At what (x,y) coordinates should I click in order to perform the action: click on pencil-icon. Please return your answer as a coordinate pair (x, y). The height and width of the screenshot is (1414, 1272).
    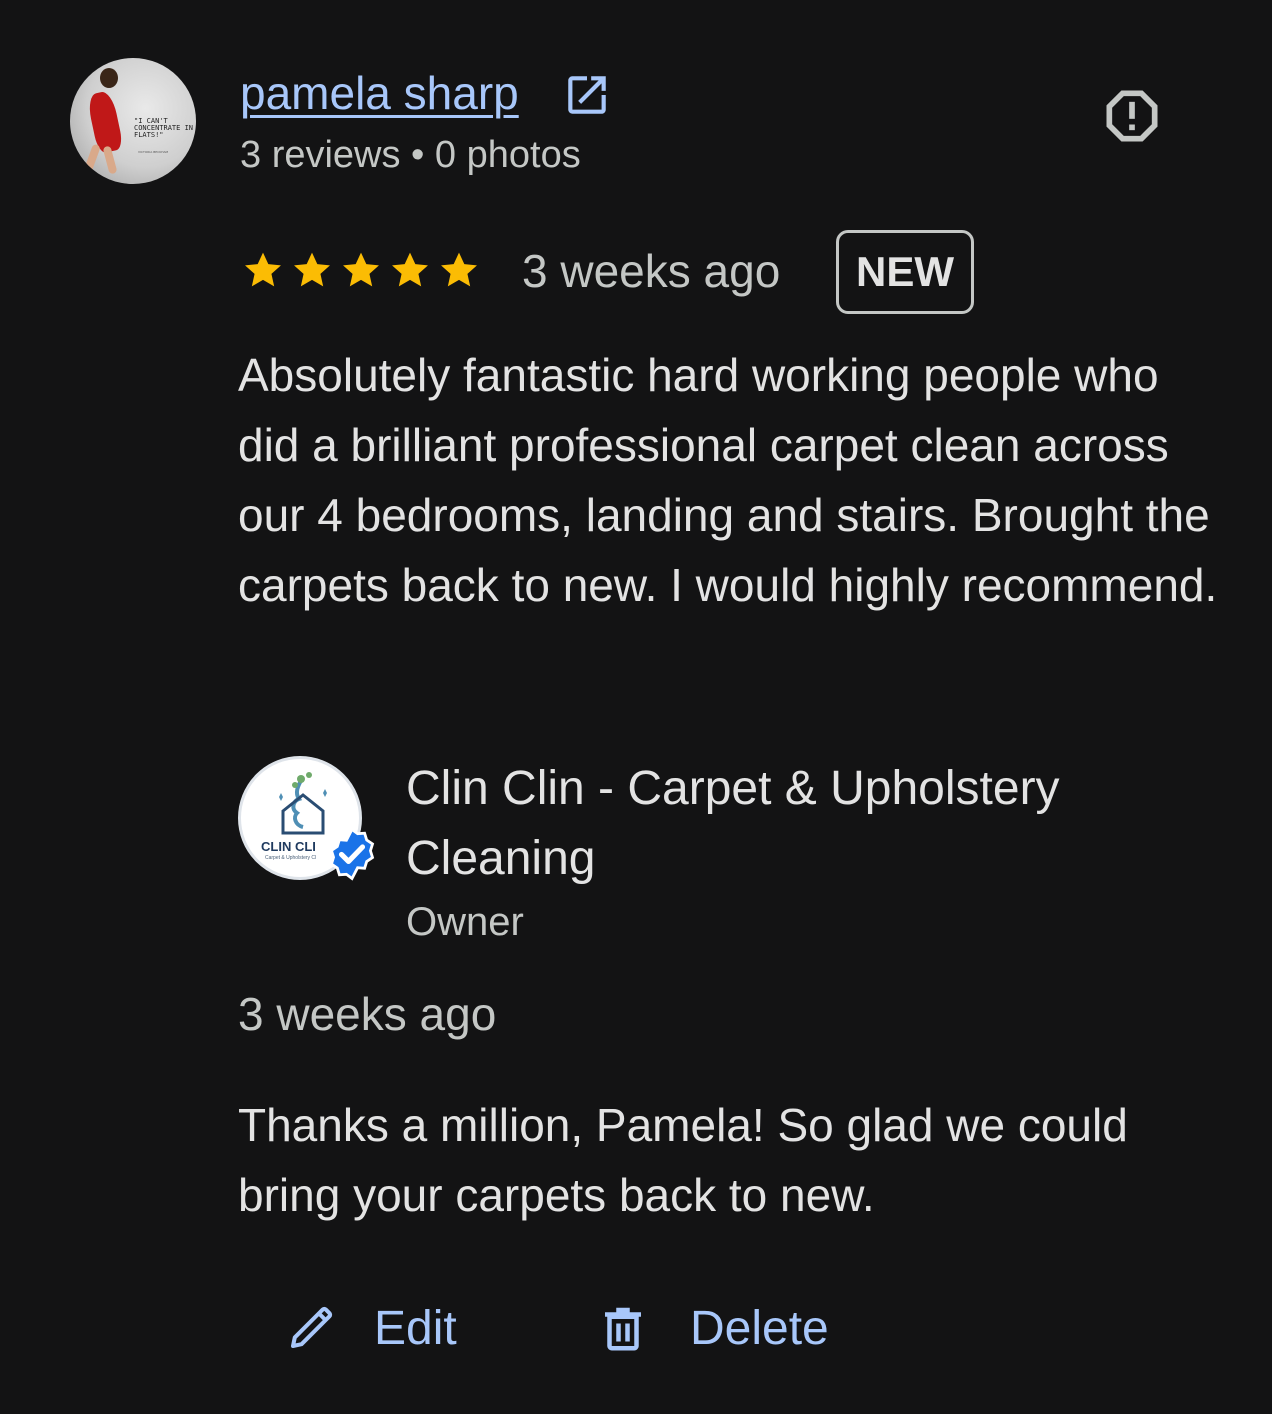
    Looking at the image, I should click on (311, 1327).